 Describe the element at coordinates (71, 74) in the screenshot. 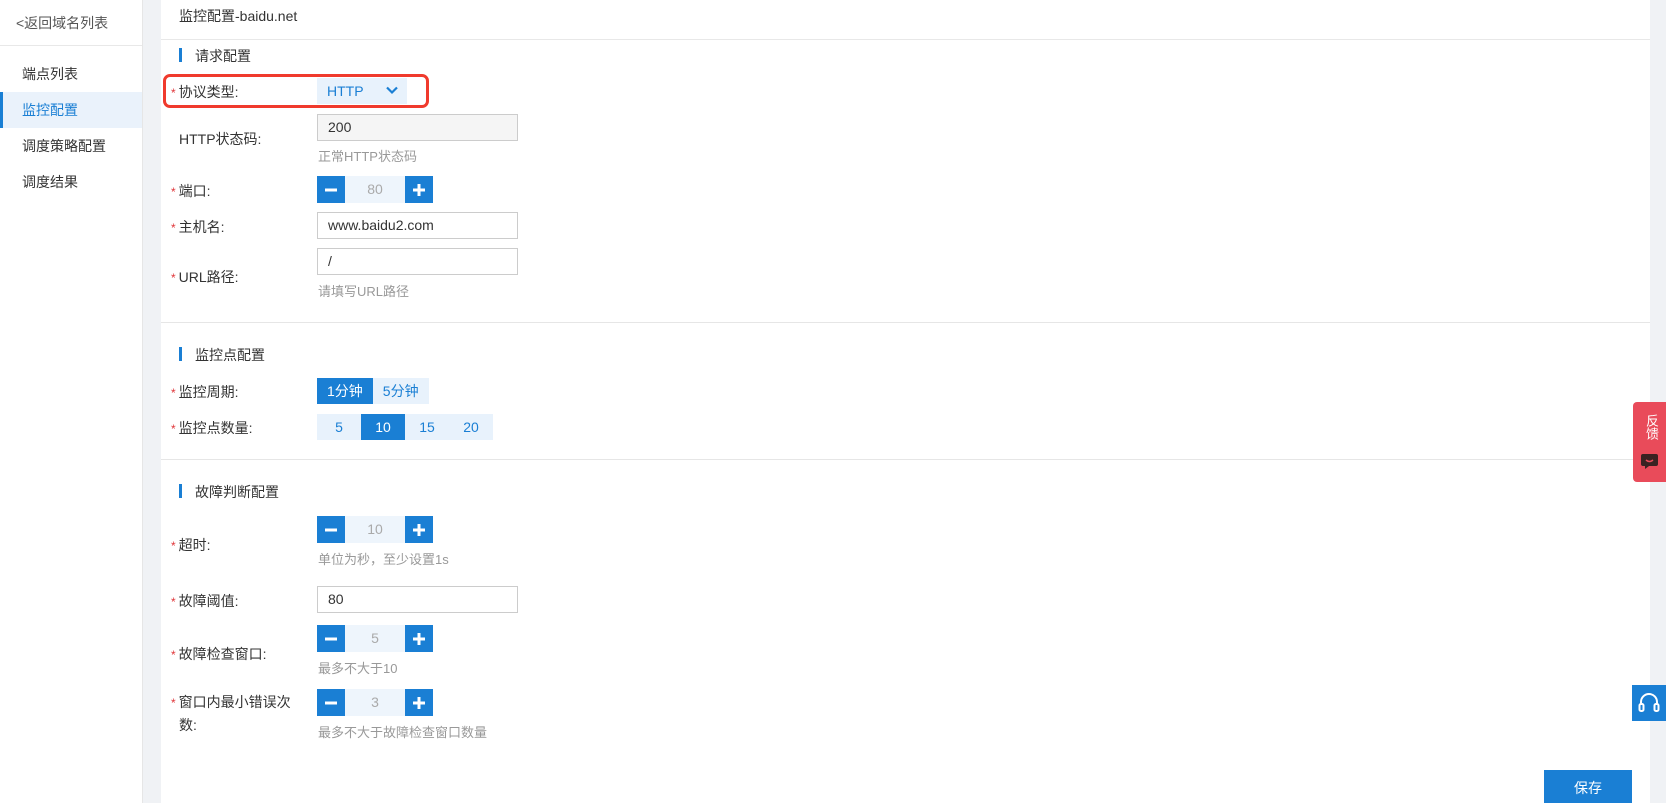

I see `sidebar-item-endpoints: 端点列表` at that location.